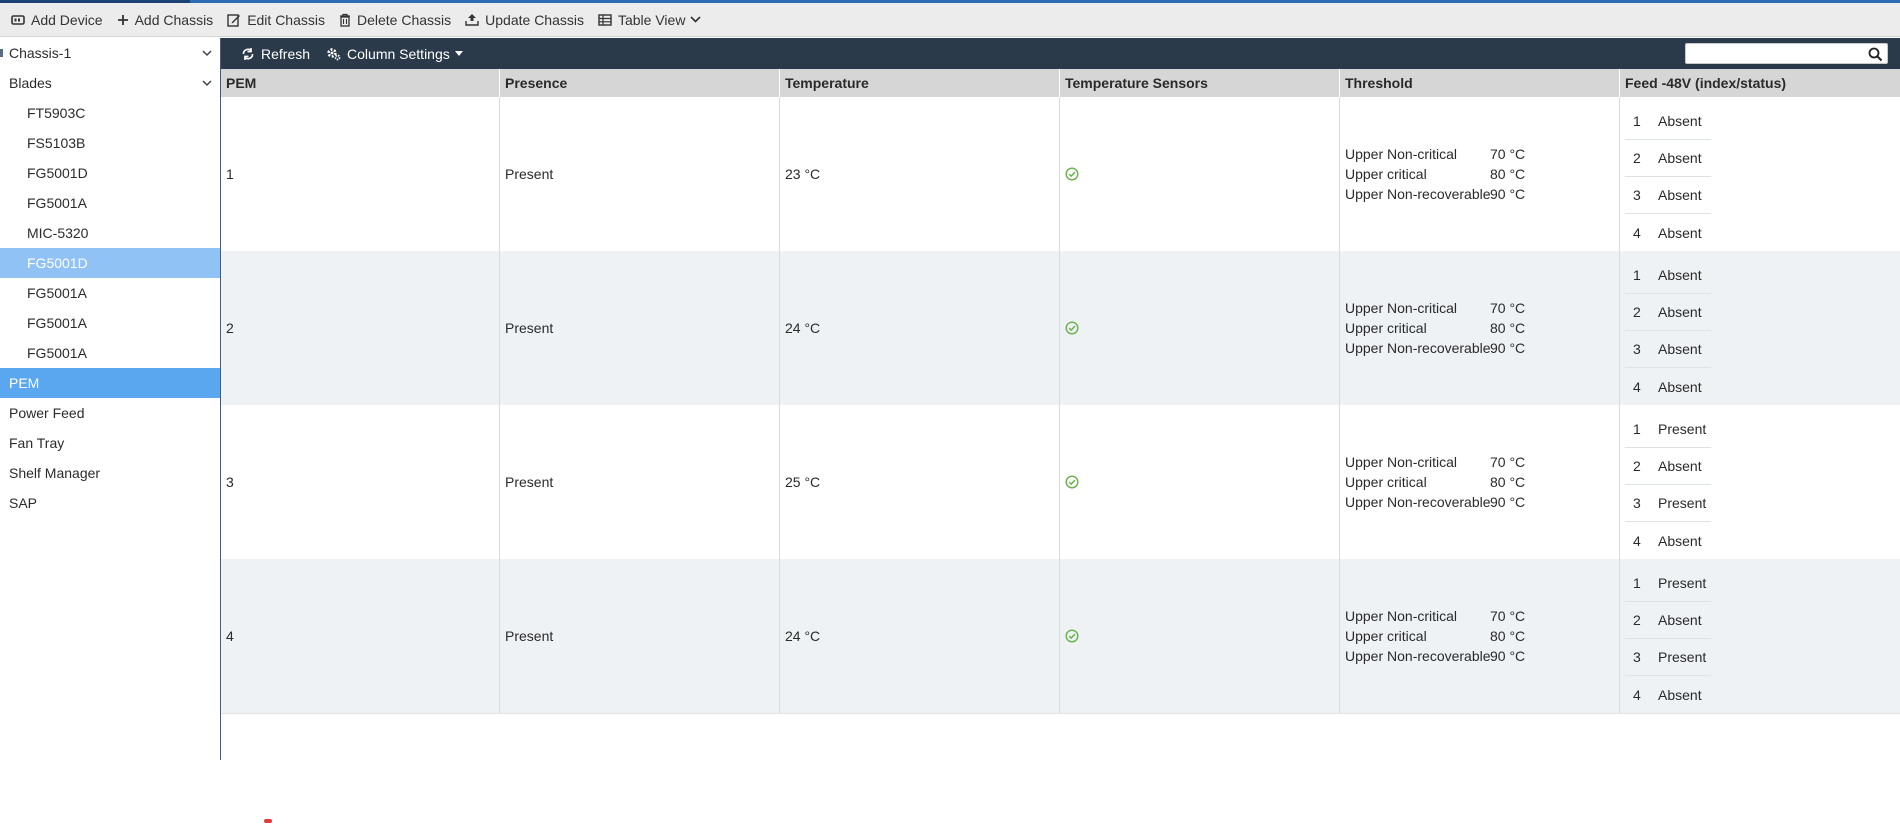 The width and height of the screenshot is (1900, 826). I want to click on add-device-button: Add Device, so click(57, 20).